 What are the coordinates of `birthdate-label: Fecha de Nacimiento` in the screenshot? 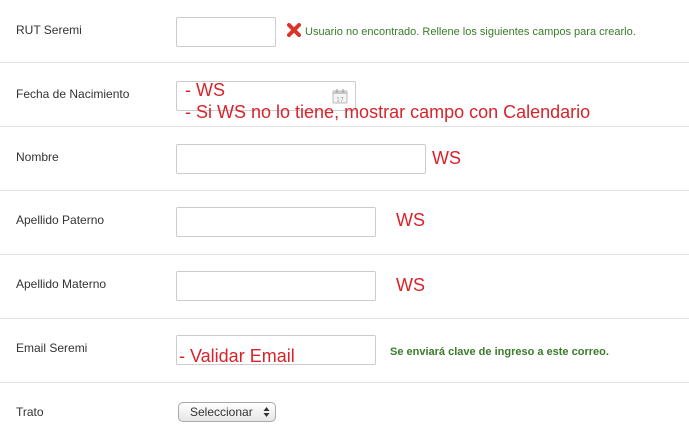 It's located at (73, 94).